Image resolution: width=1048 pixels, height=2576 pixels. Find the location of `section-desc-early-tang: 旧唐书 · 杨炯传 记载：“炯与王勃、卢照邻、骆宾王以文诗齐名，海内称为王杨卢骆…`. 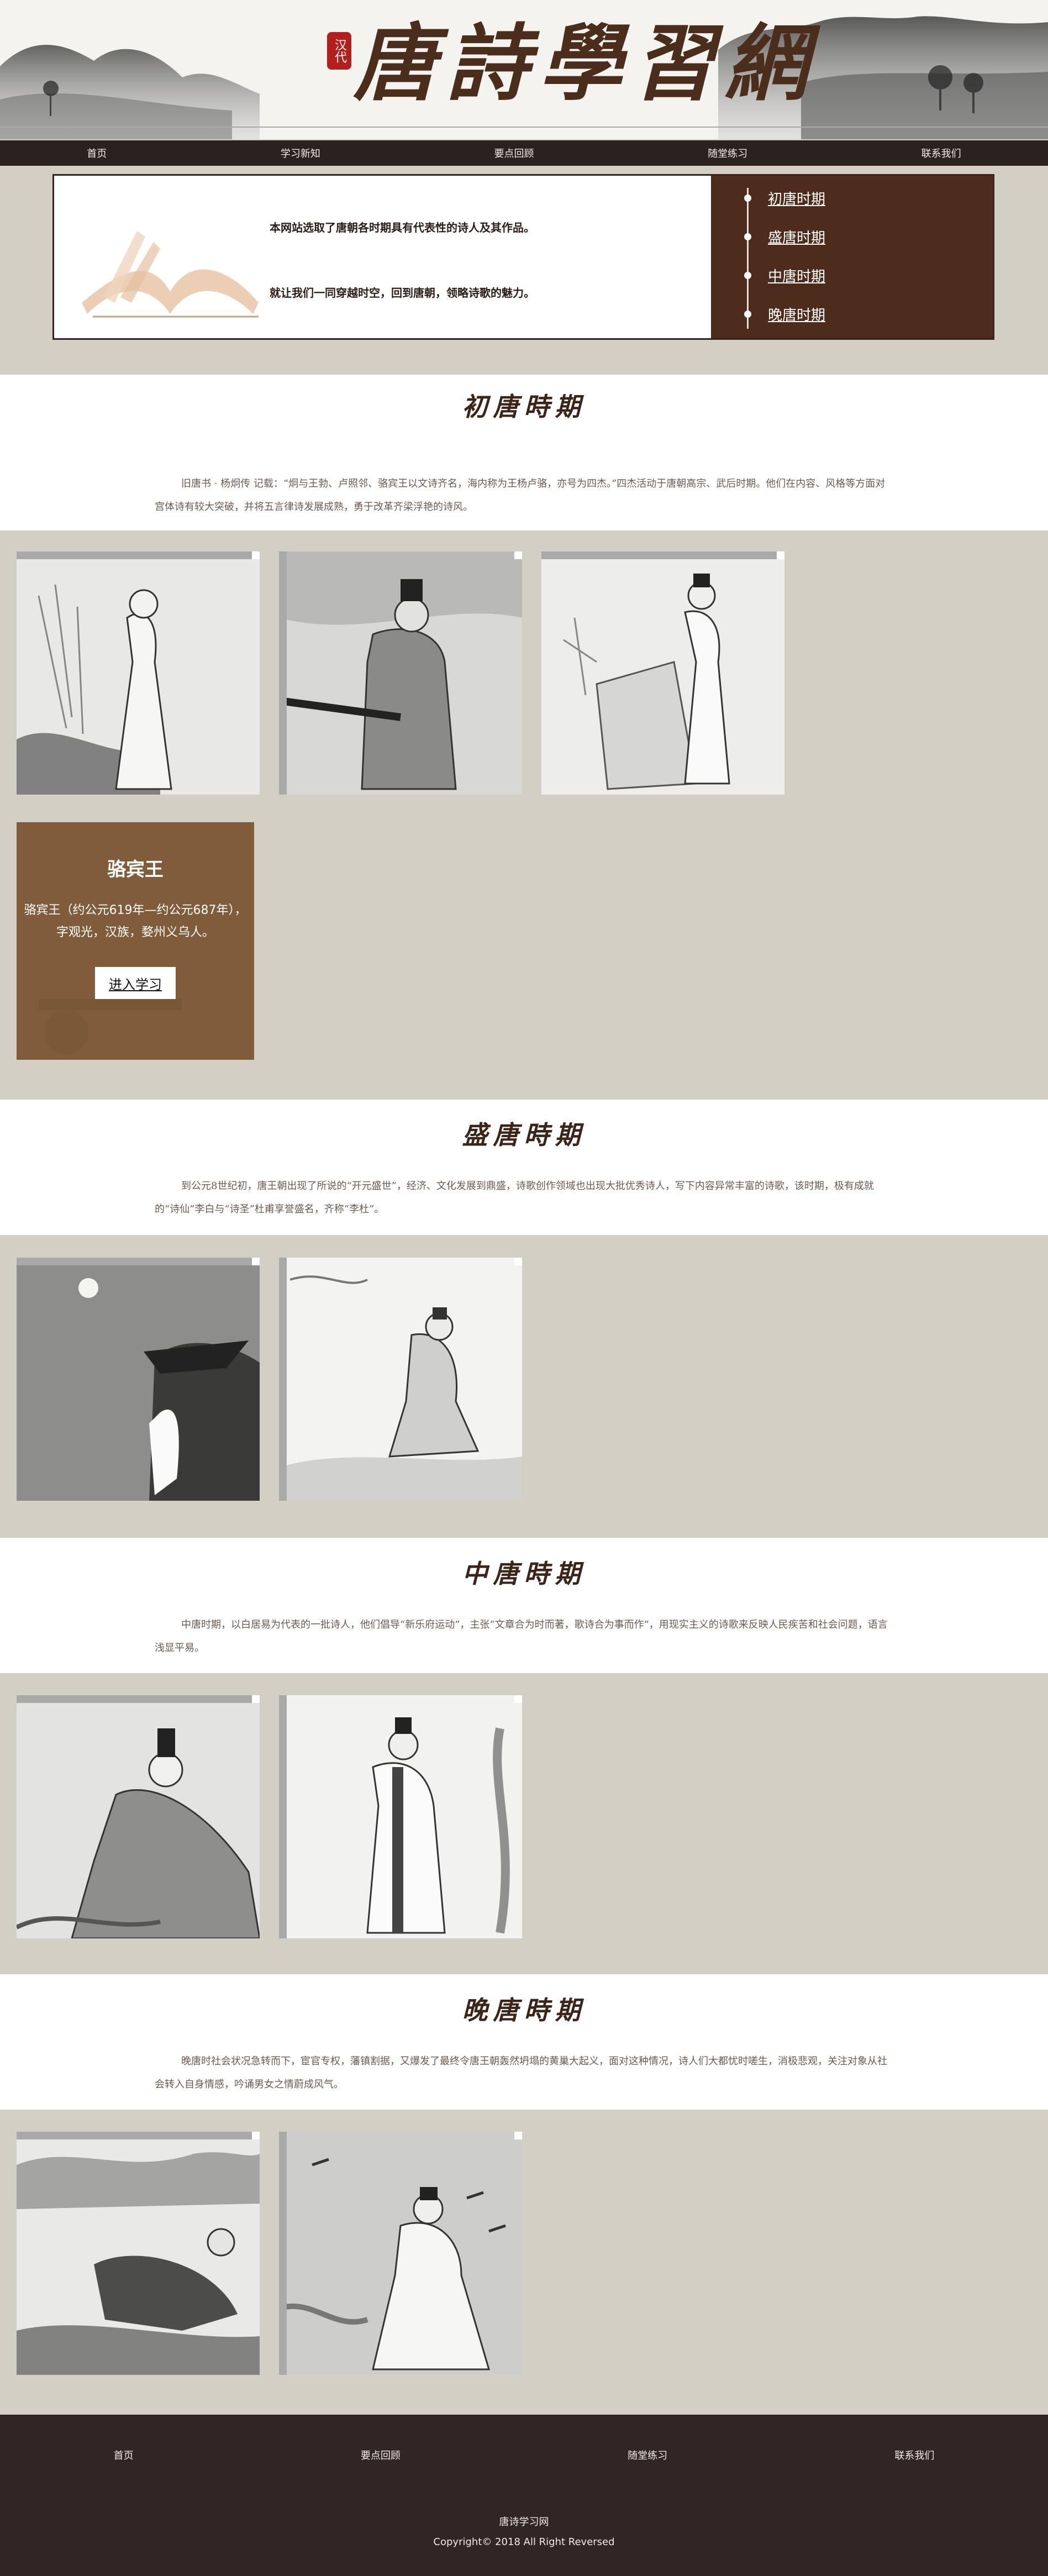

section-desc-early-tang: 旧唐书 · 杨炯传 记载：“炯与王勃、卢照邻、骆宾王以文诗齐名，海内称为王杨卢骆… is located at coordinates (520, 495).